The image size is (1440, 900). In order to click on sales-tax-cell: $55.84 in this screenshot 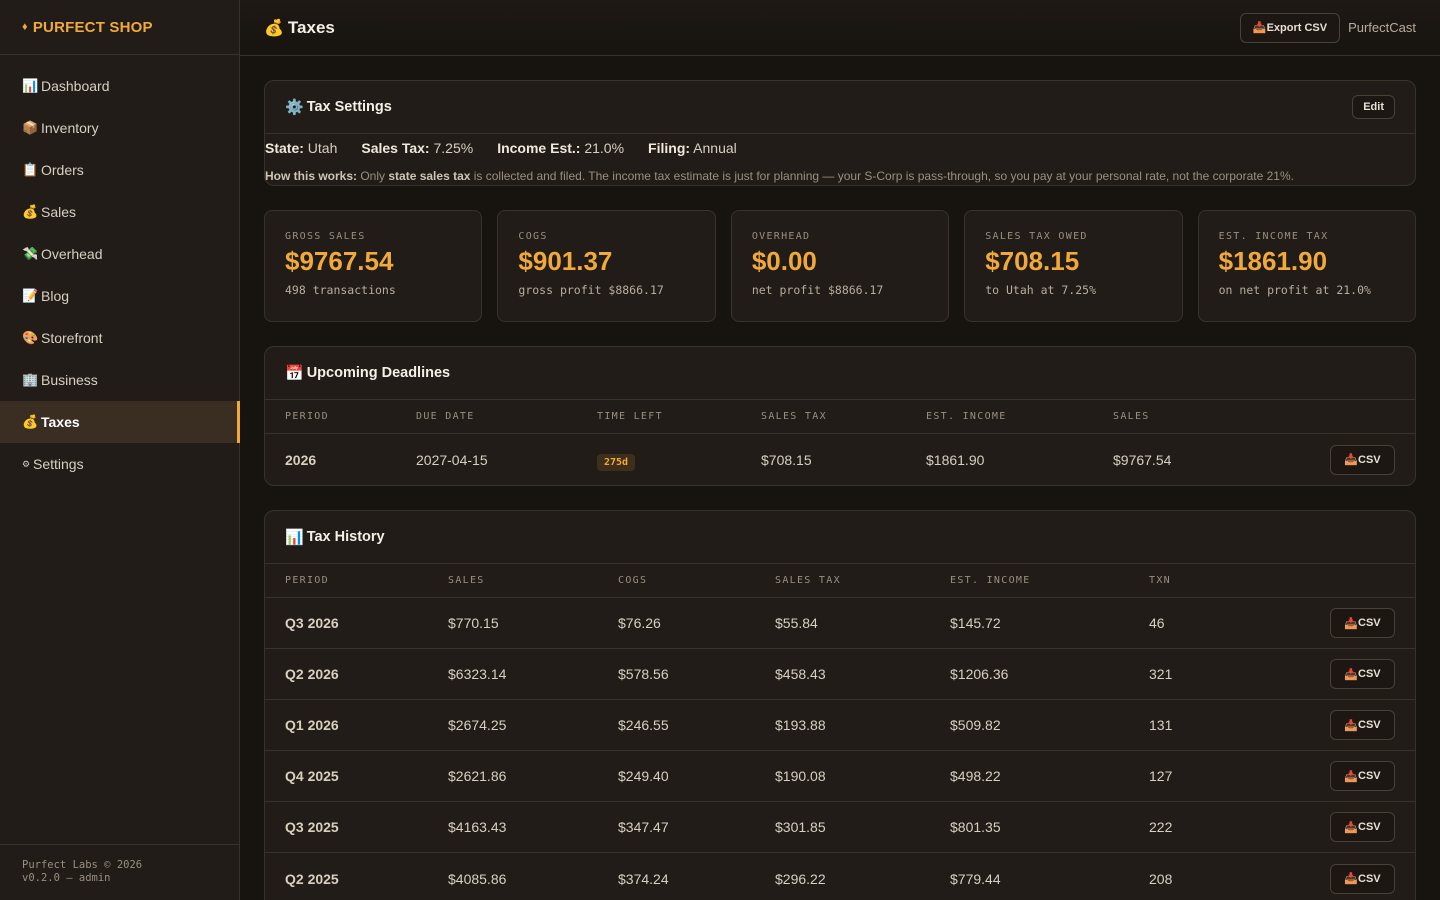, I will do `click(796, 623)`.